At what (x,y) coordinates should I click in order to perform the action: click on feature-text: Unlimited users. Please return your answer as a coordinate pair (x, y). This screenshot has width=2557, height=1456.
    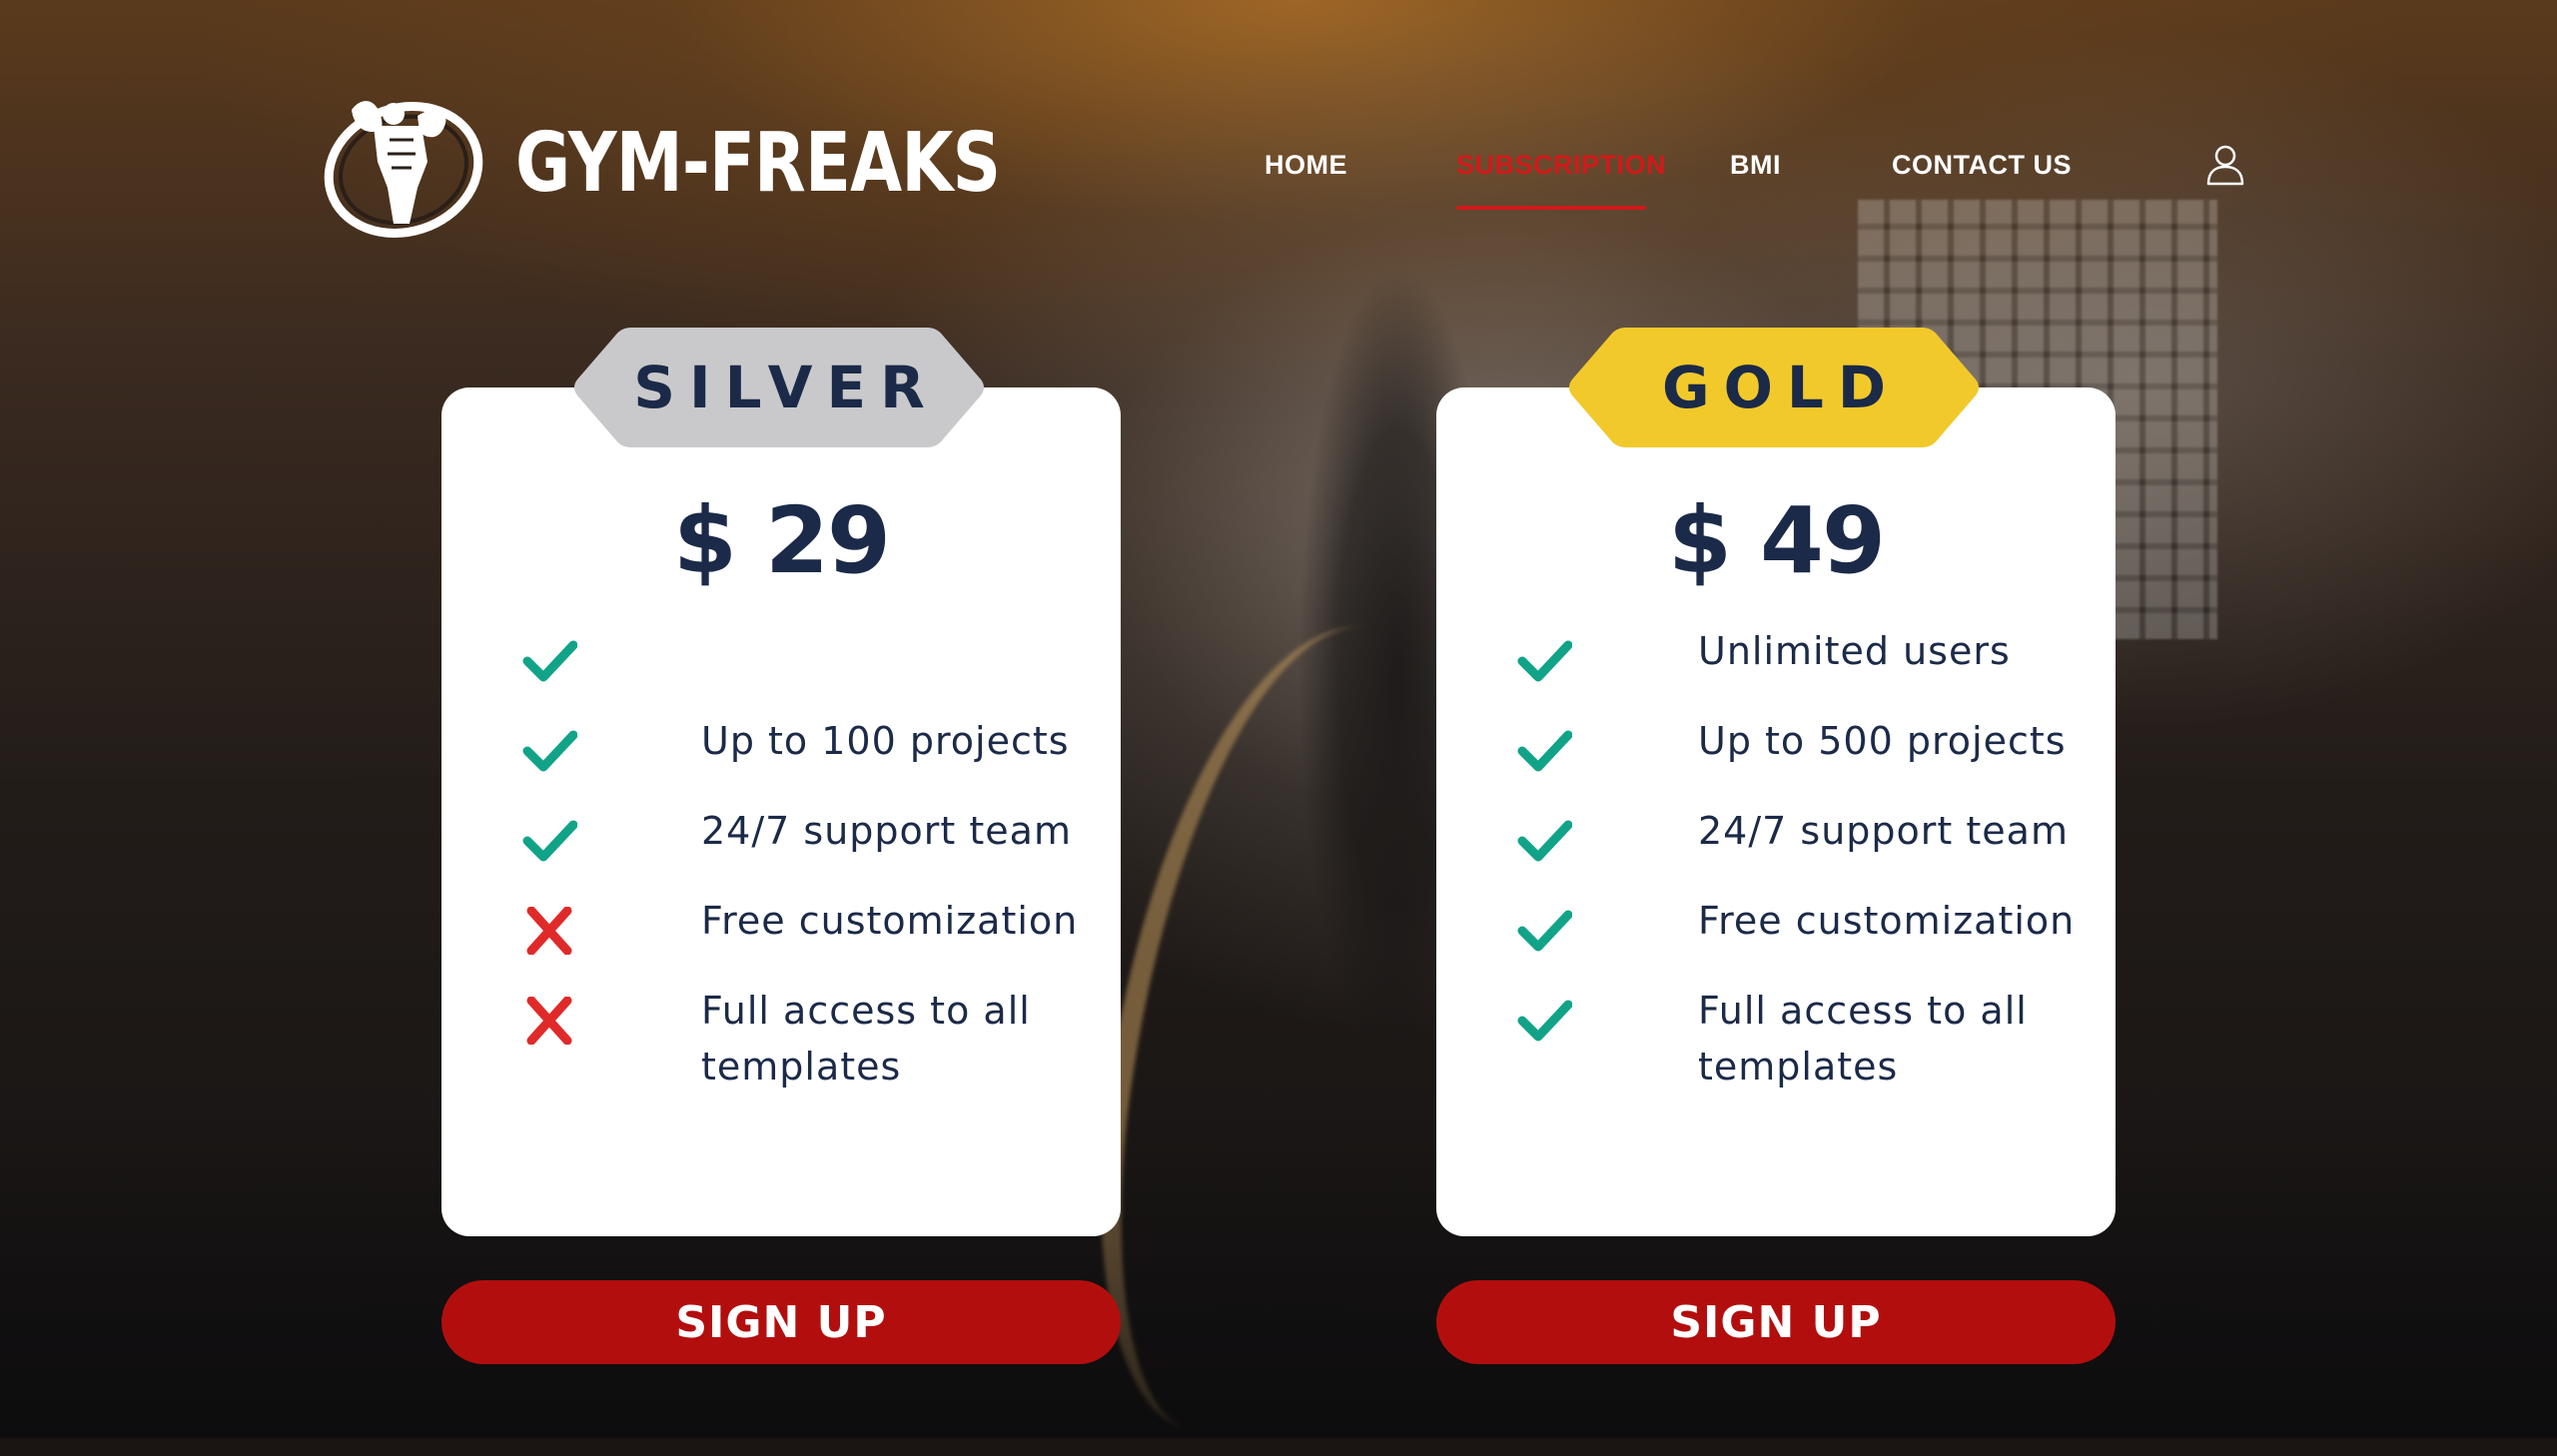
    Looking at the image, I should click on (1854, 651).